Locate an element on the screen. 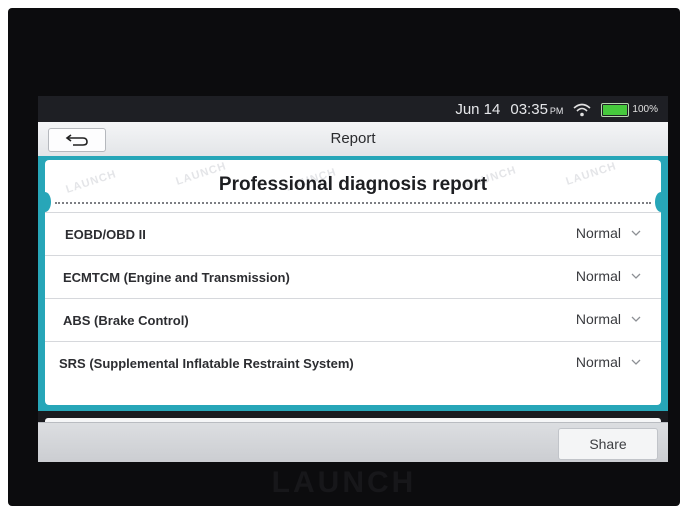  battery-icon is located at coordinates (615, 109).